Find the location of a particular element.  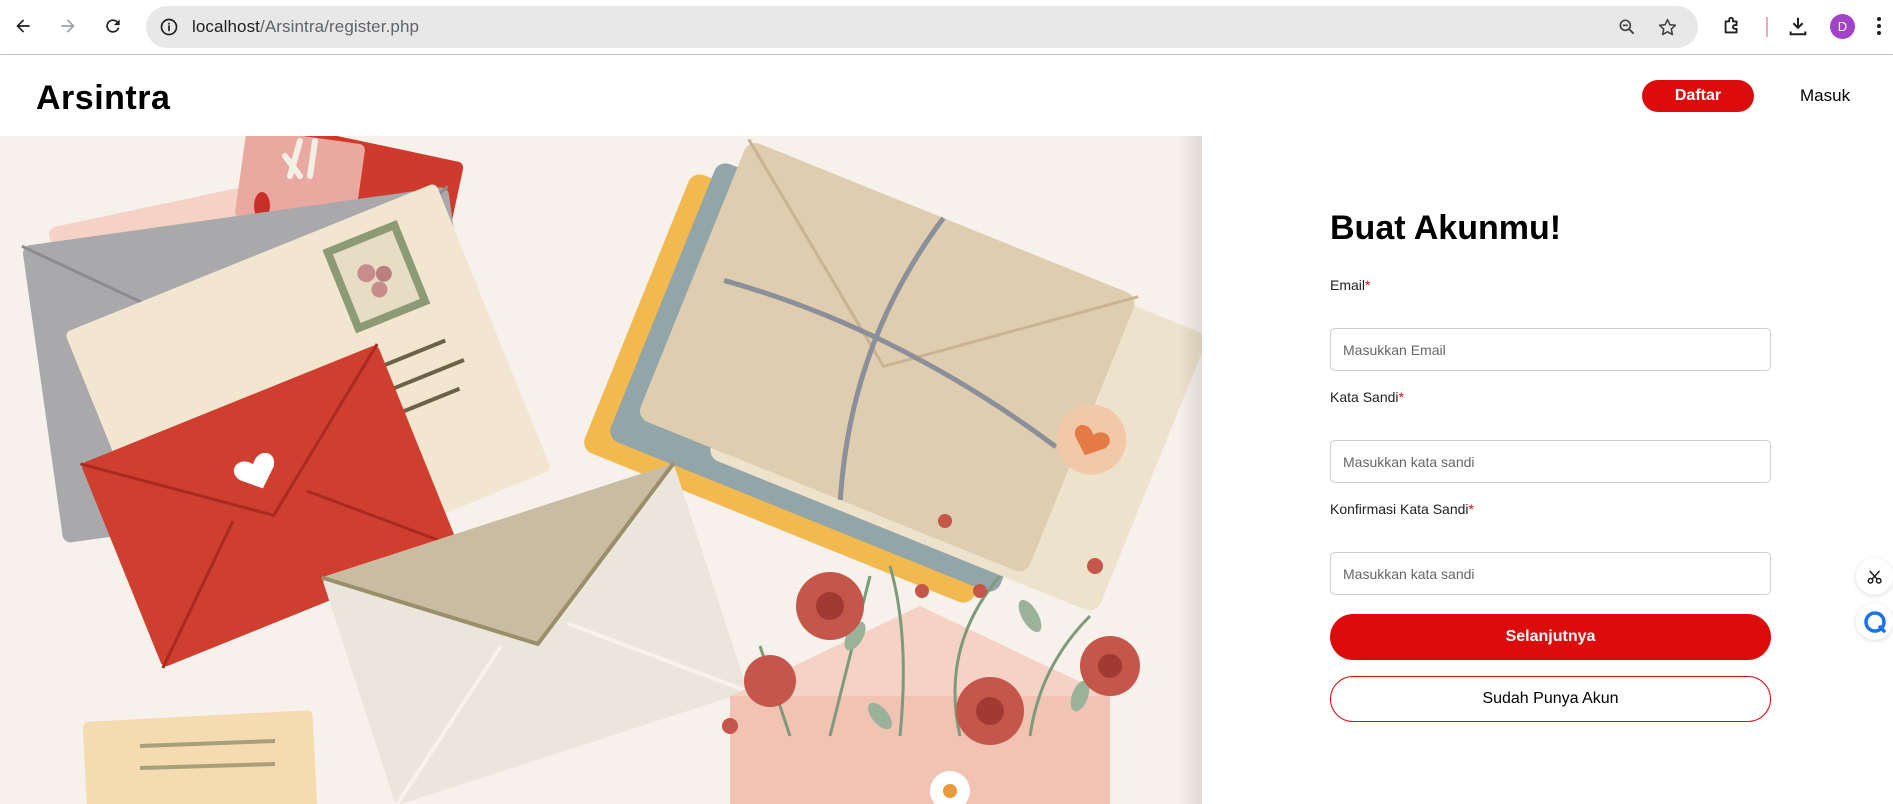

arrow-left-icon is located at coordinates (23, 26).